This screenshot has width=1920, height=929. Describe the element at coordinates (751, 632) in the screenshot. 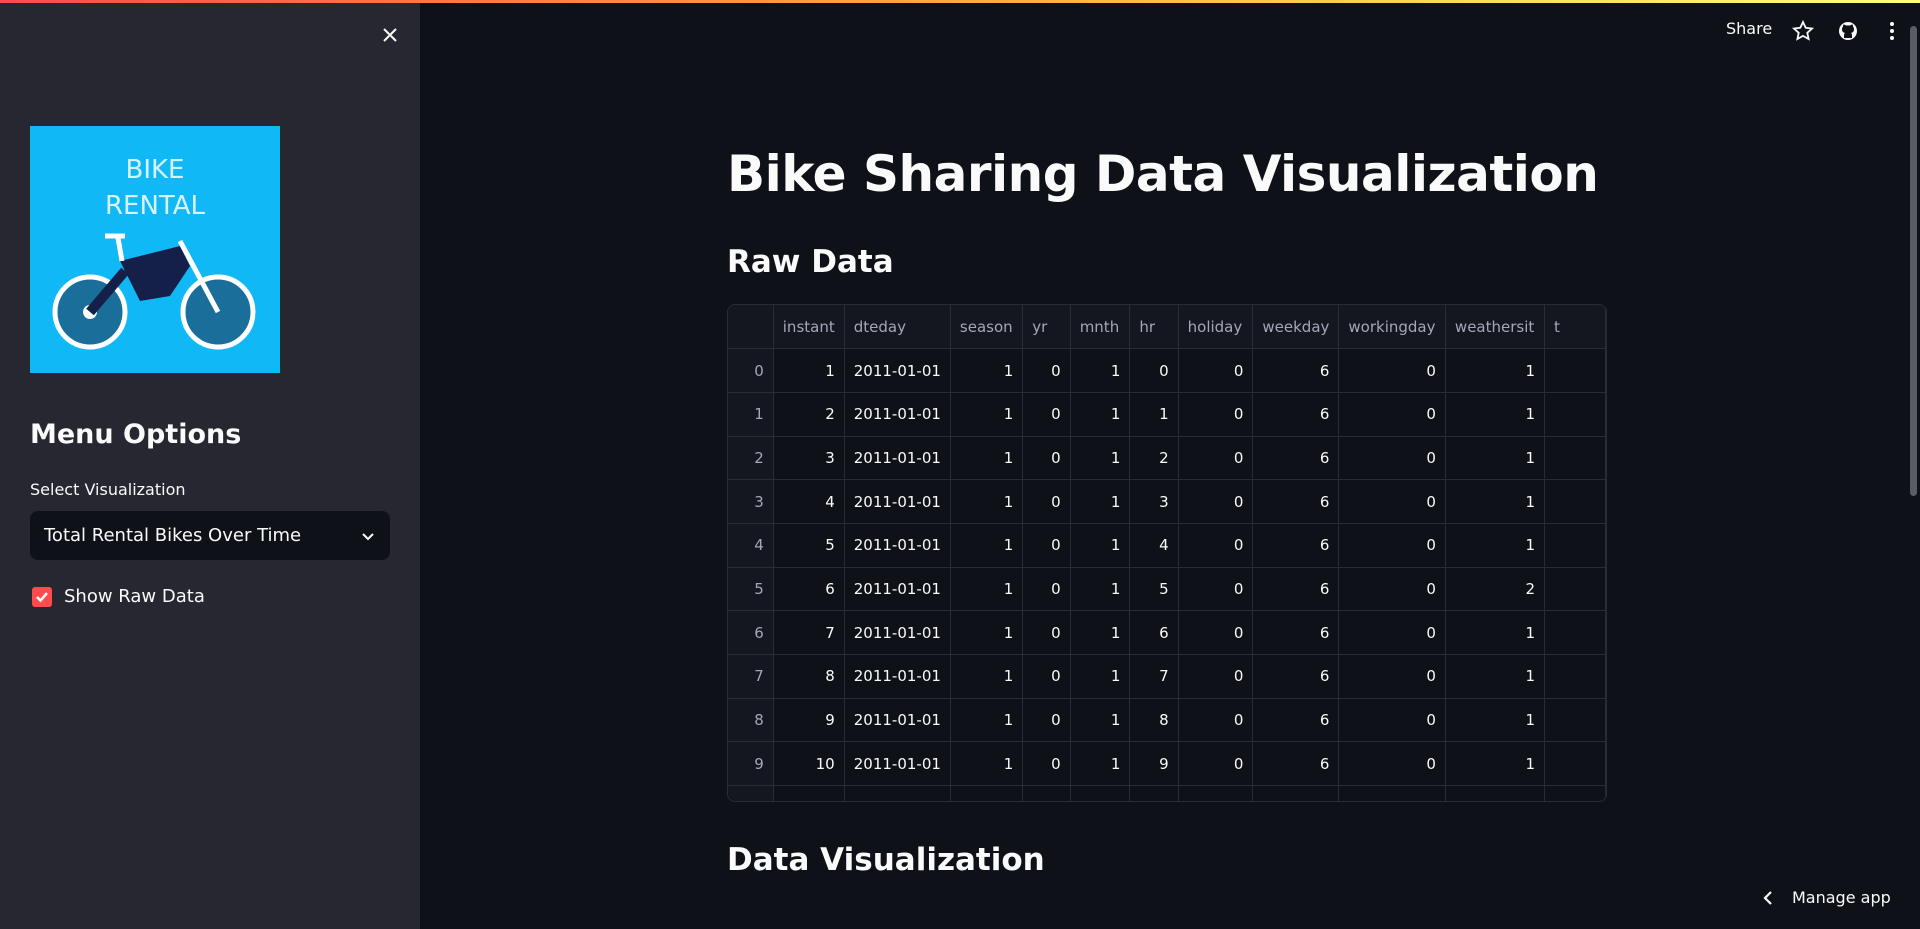

I see `row-index: 6` at that location.